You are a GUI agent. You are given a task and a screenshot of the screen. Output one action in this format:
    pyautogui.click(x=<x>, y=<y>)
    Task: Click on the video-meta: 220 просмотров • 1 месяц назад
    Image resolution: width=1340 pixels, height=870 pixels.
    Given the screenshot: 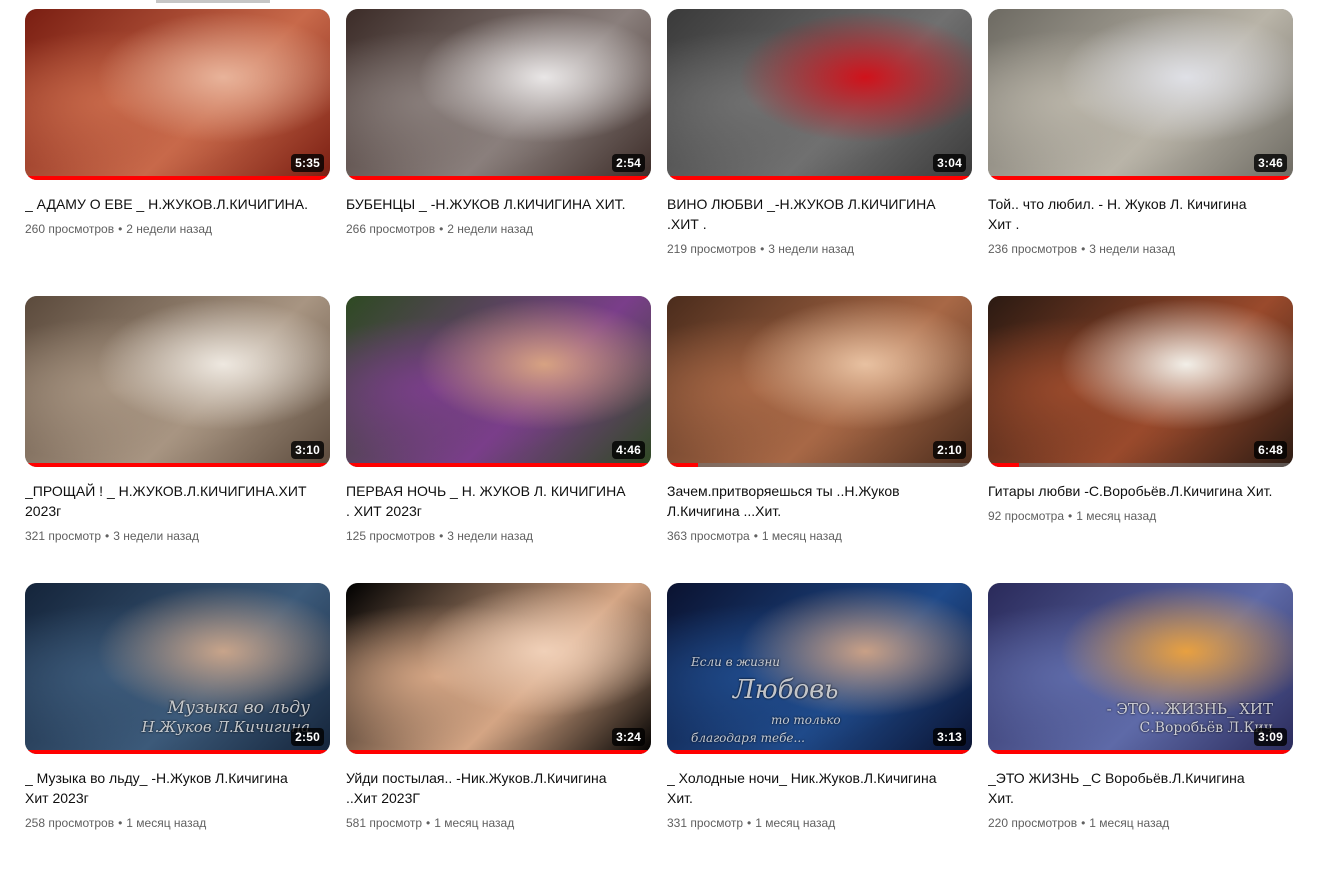 What is the action you would take?
    pyautogui.click(x=1140, y=823)
    